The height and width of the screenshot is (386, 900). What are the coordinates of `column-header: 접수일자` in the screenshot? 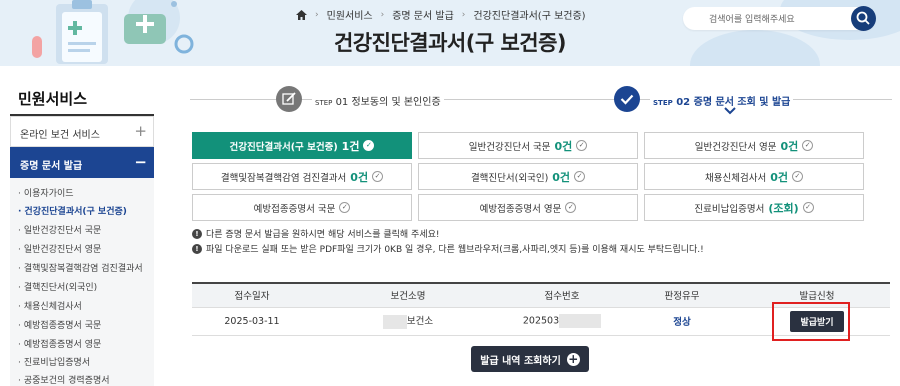 It's located at (252, 295).